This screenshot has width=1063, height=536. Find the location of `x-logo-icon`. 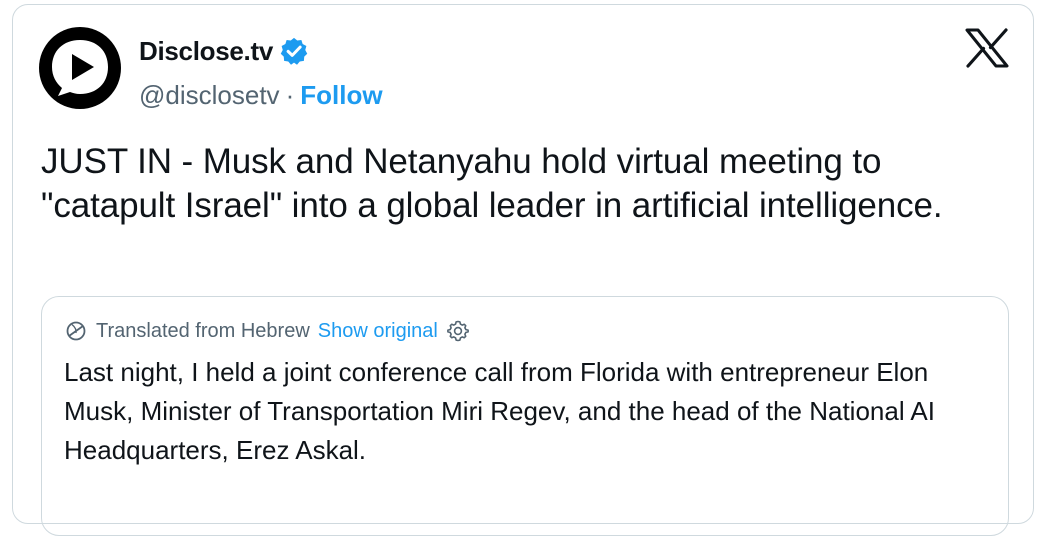

x-logo-icon is located at coordinates (987, 48).